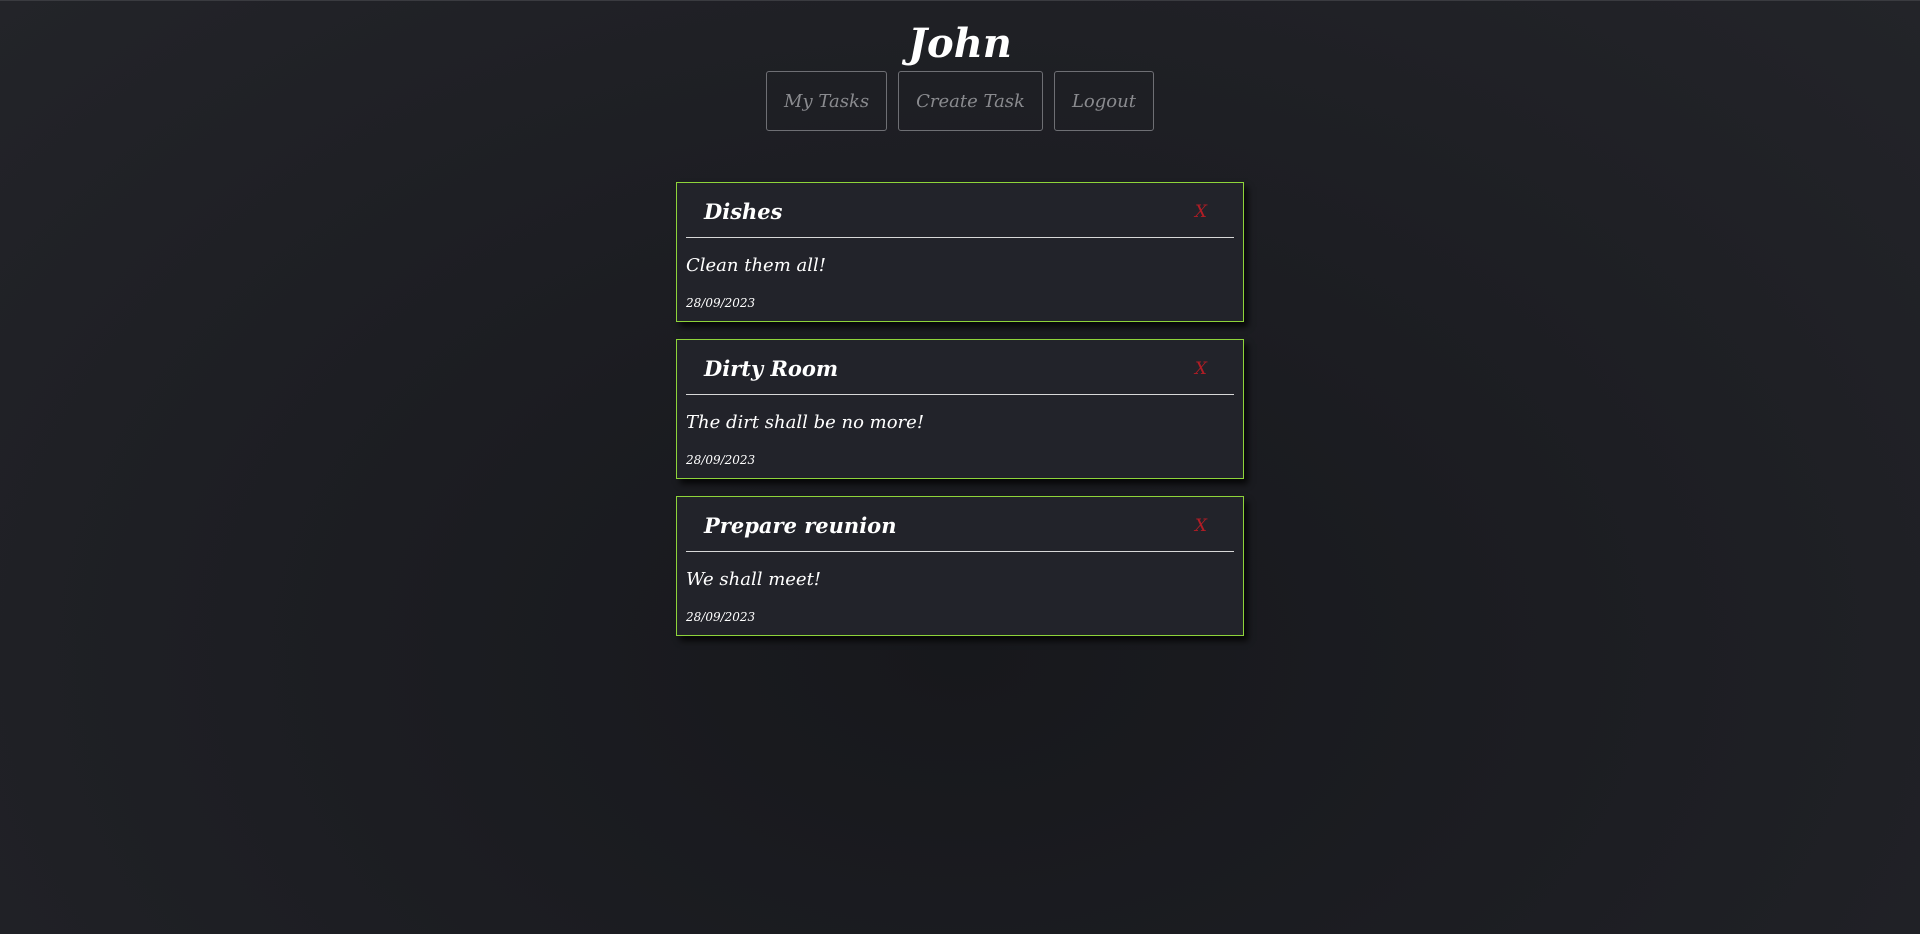 Image resolution: width=1920 pixels, height=934 pixels. I want to click on username-title: John, so click(960, 43).